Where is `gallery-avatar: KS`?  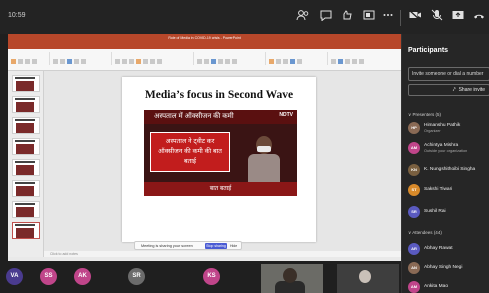
gallery-avatar: KS is located at coordinates (211, 276).